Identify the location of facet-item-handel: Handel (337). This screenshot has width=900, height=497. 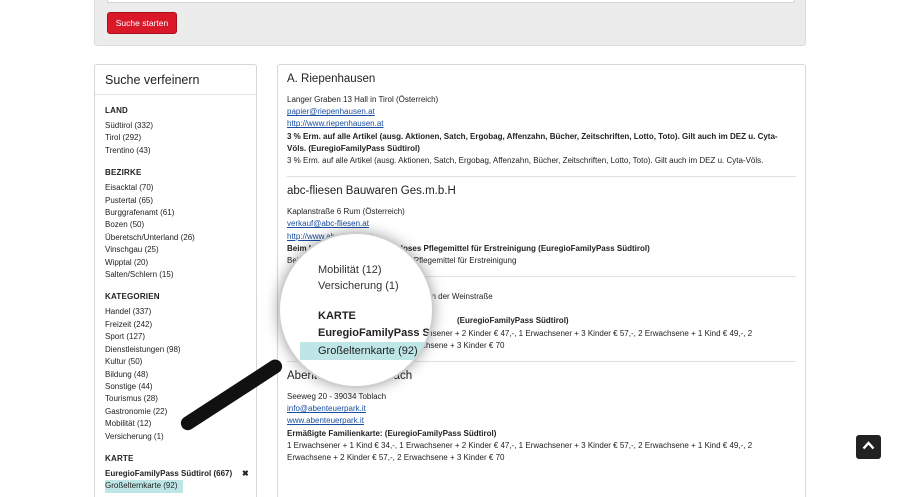
(175, 312).